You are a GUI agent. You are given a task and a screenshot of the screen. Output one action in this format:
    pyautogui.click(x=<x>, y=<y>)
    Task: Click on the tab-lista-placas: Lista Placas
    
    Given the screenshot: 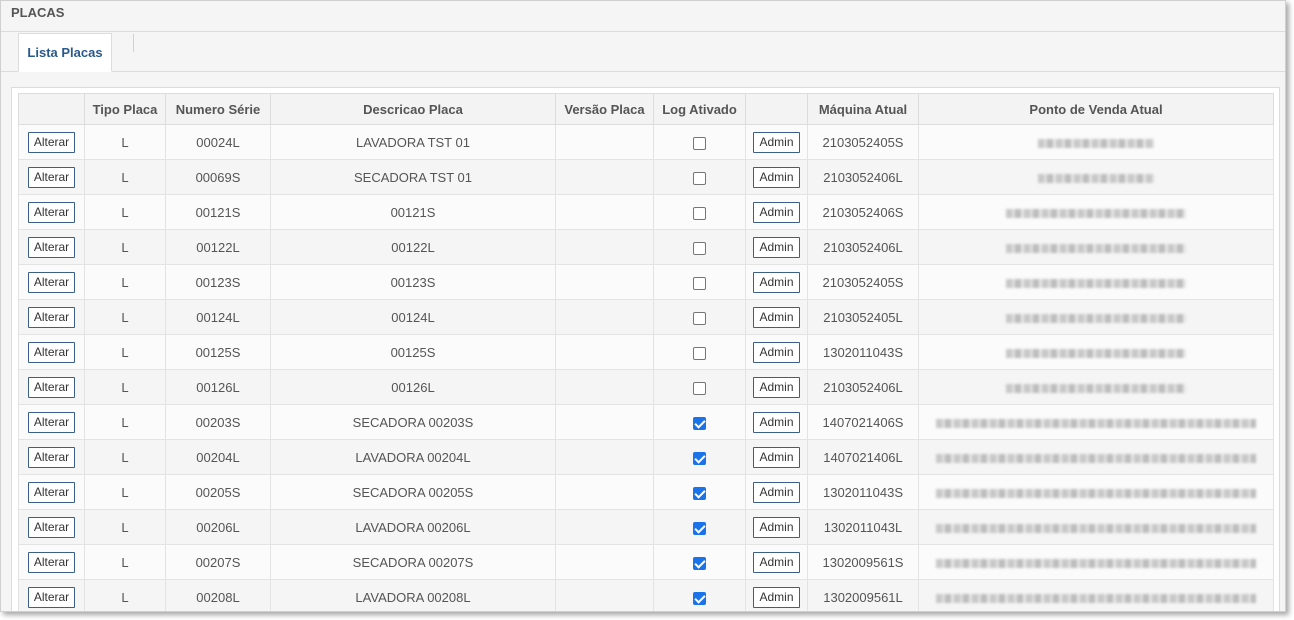 What is the action you would take?
    pyautogui.click(x=65, y=52)
    